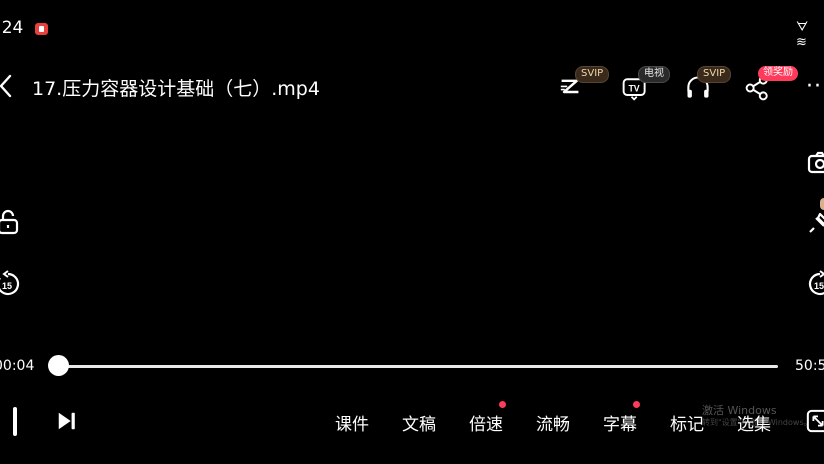  Describe the element at coordinates (815, 162) in the screenshot. I see `screenshot-camera-icon` at that location.